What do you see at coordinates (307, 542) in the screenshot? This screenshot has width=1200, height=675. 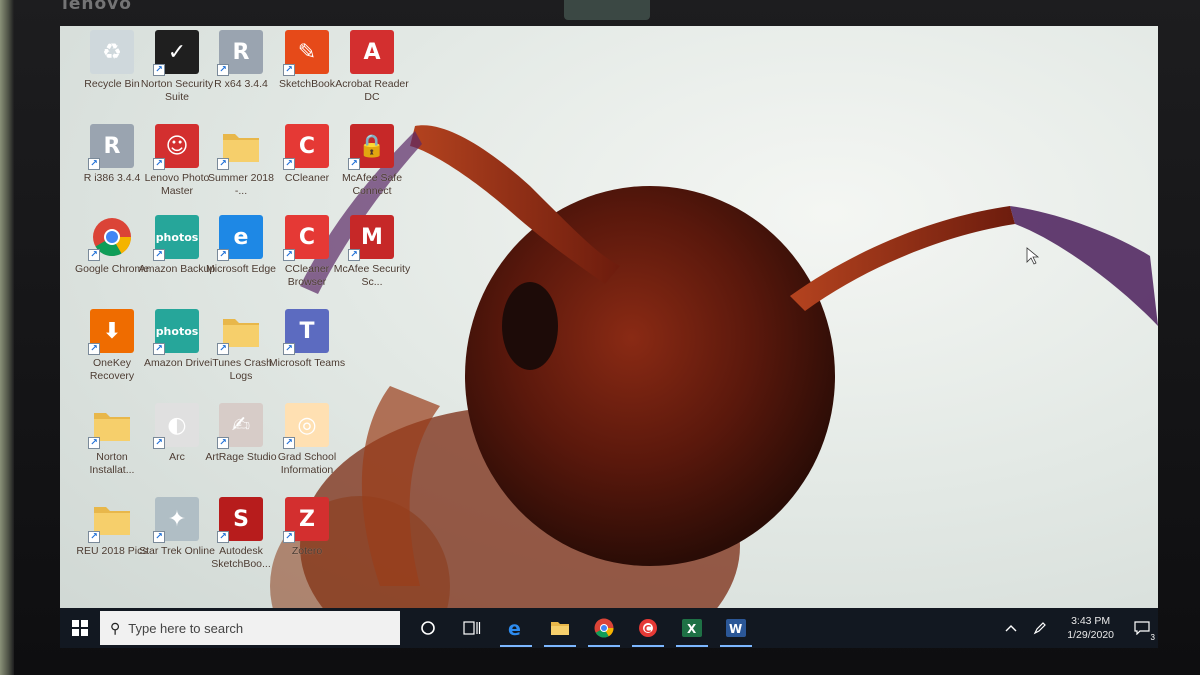 I see `desktop-icon-zotero: Z ↗ Zotero` at bounding box center [307, 542].